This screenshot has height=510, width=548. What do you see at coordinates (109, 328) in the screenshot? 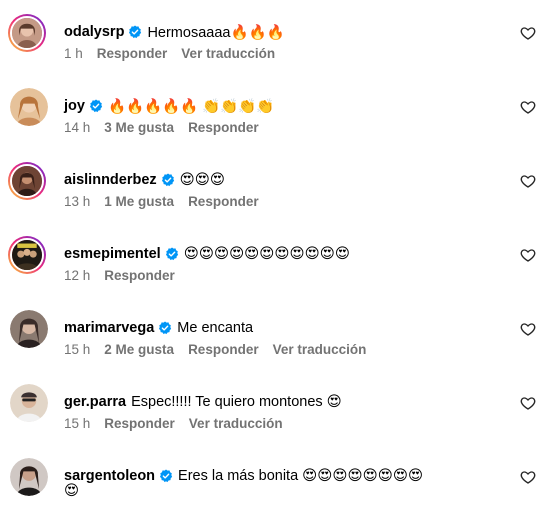
I see `comment-username: marimarvega` at bounding box center [109, 328].